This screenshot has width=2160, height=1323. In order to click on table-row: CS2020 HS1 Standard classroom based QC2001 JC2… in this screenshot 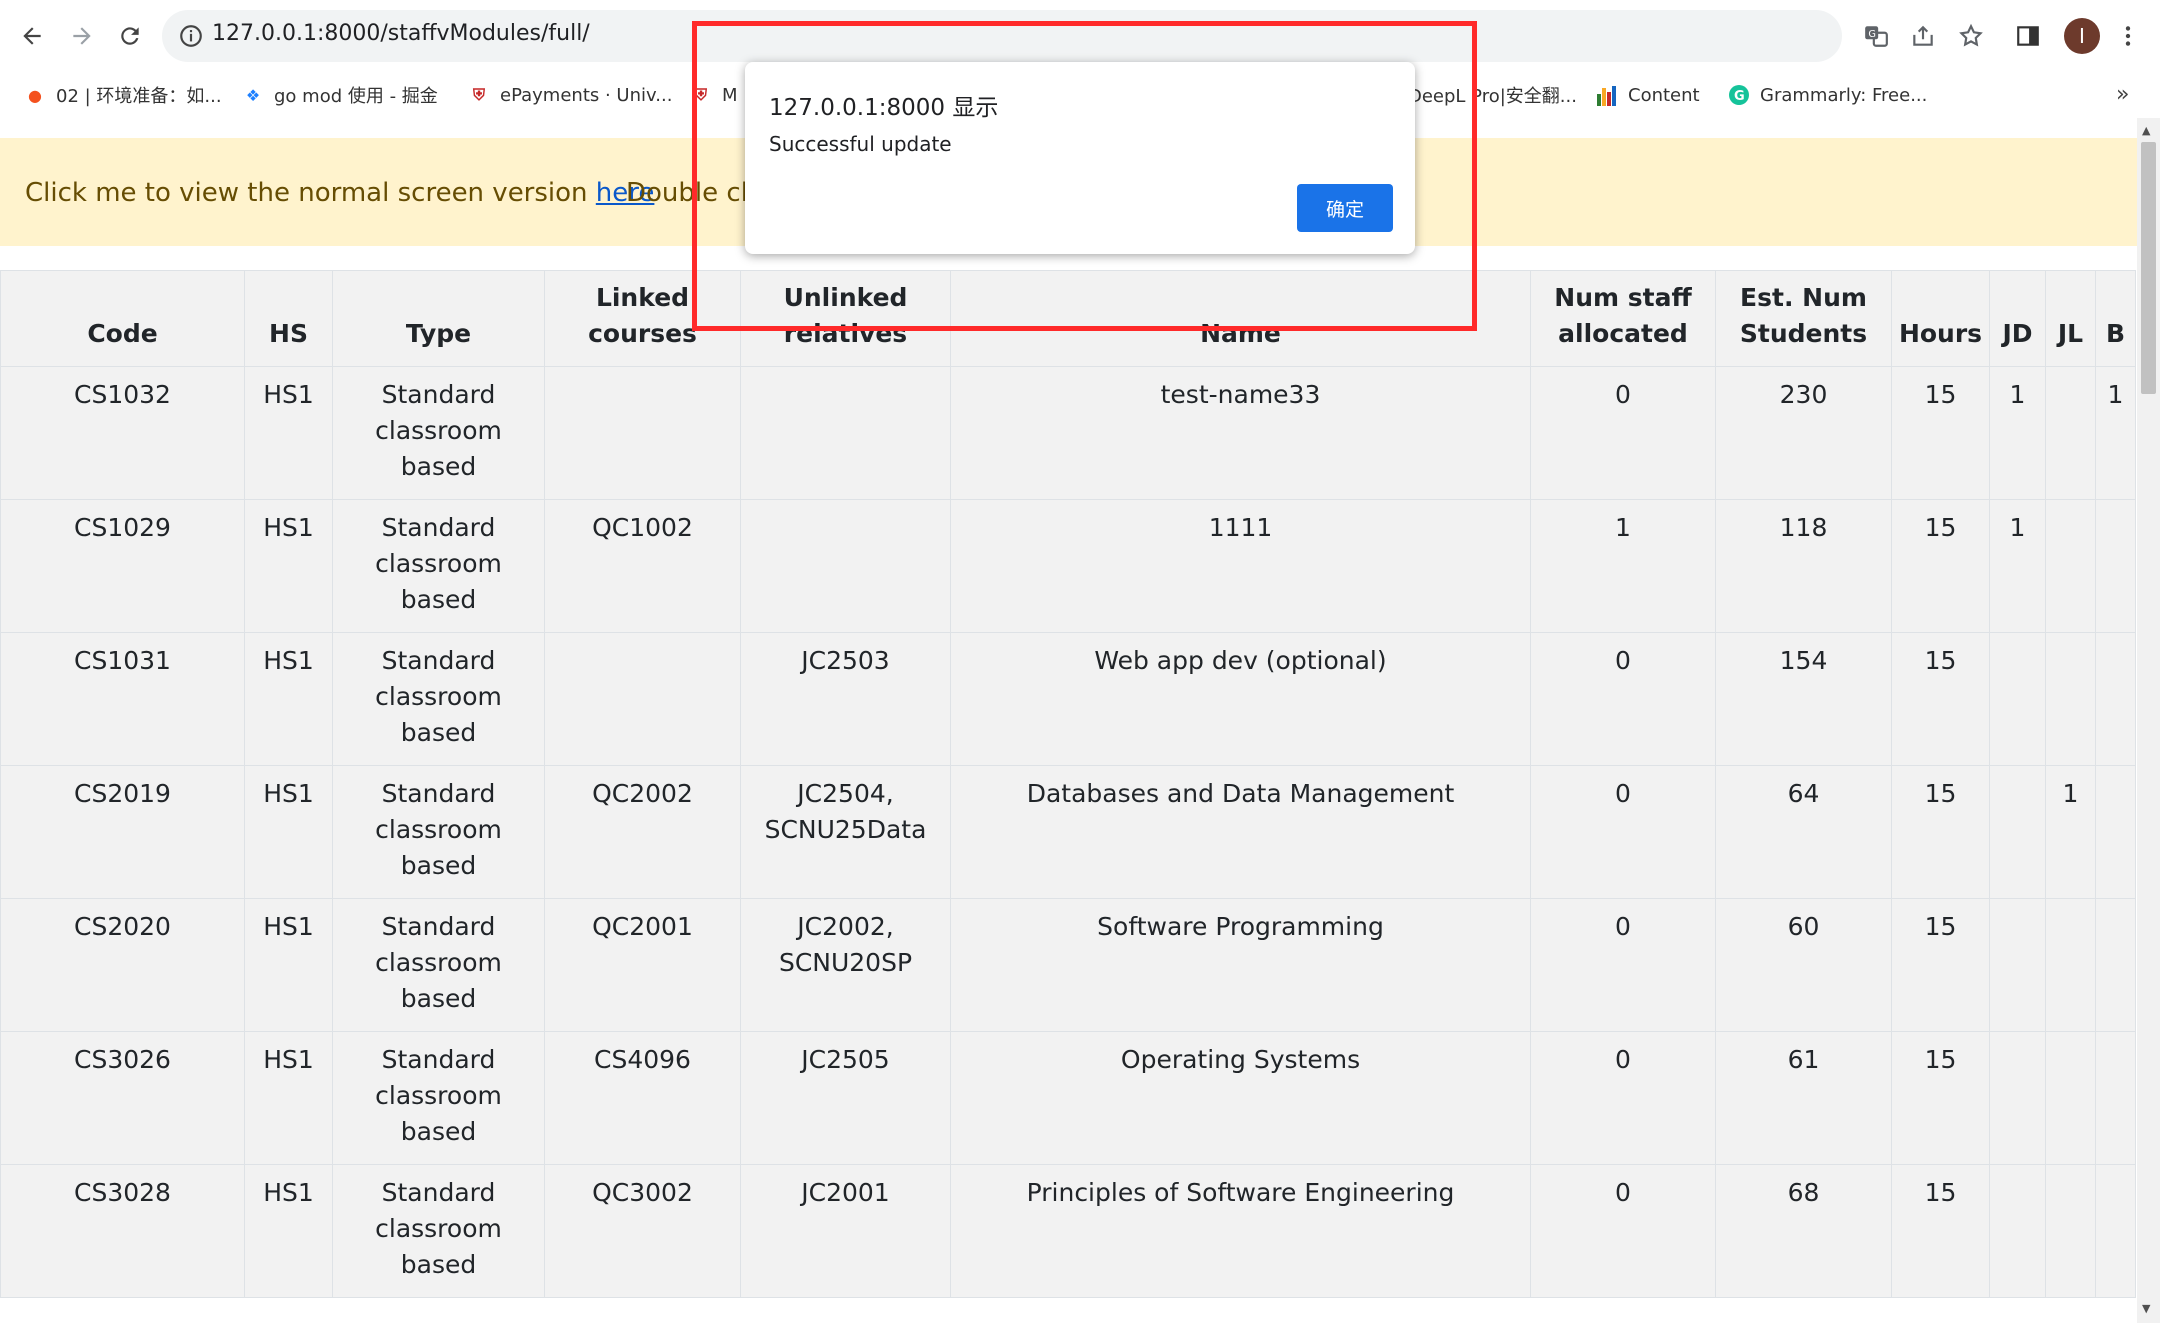, I will do `click(1068, 965)`.